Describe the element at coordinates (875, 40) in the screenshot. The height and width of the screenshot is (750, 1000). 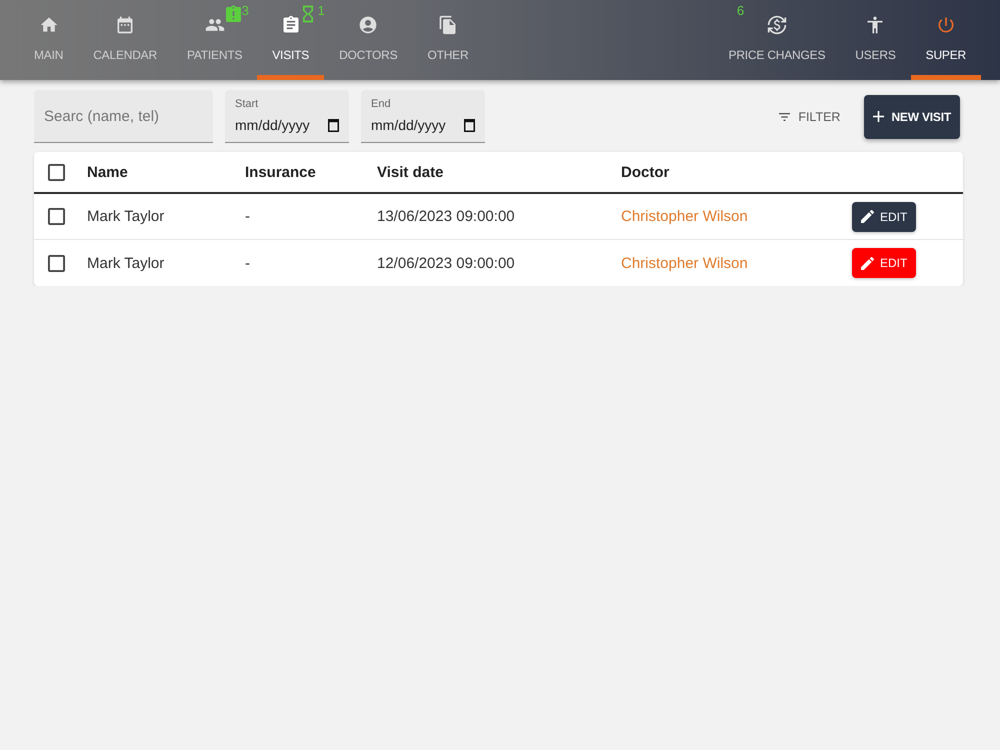
I see `nav-tab: USERS` at that location.